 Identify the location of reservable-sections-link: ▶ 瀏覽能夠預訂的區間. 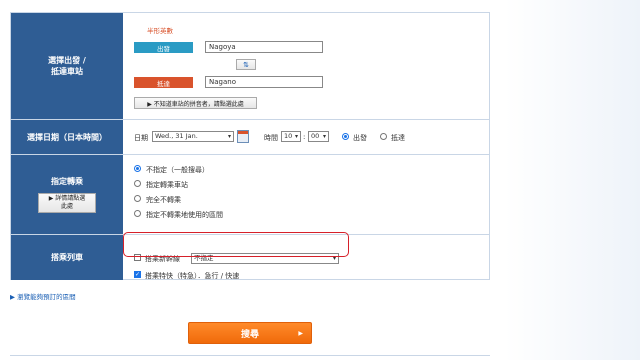
(43, 296).